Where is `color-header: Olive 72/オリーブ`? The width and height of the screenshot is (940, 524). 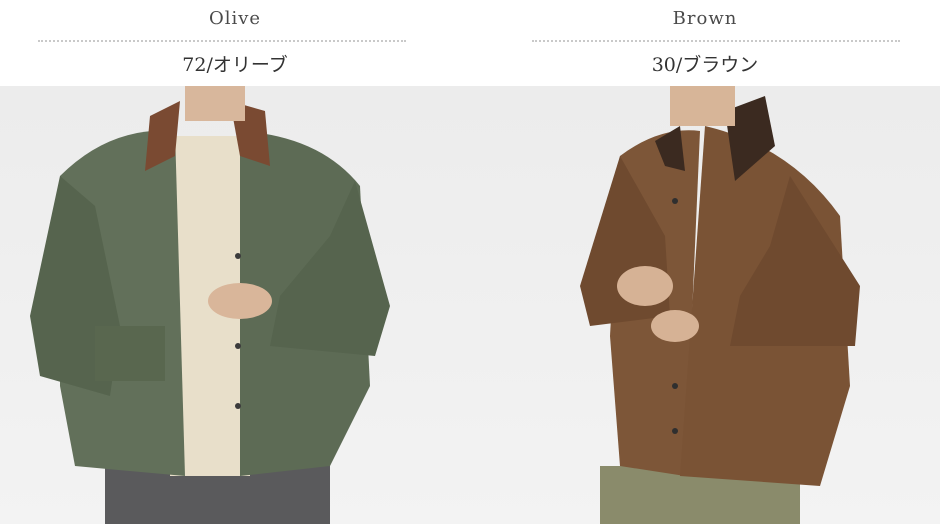
color-header: Olive 72/オリーブ is located at coordinates (235, 43).